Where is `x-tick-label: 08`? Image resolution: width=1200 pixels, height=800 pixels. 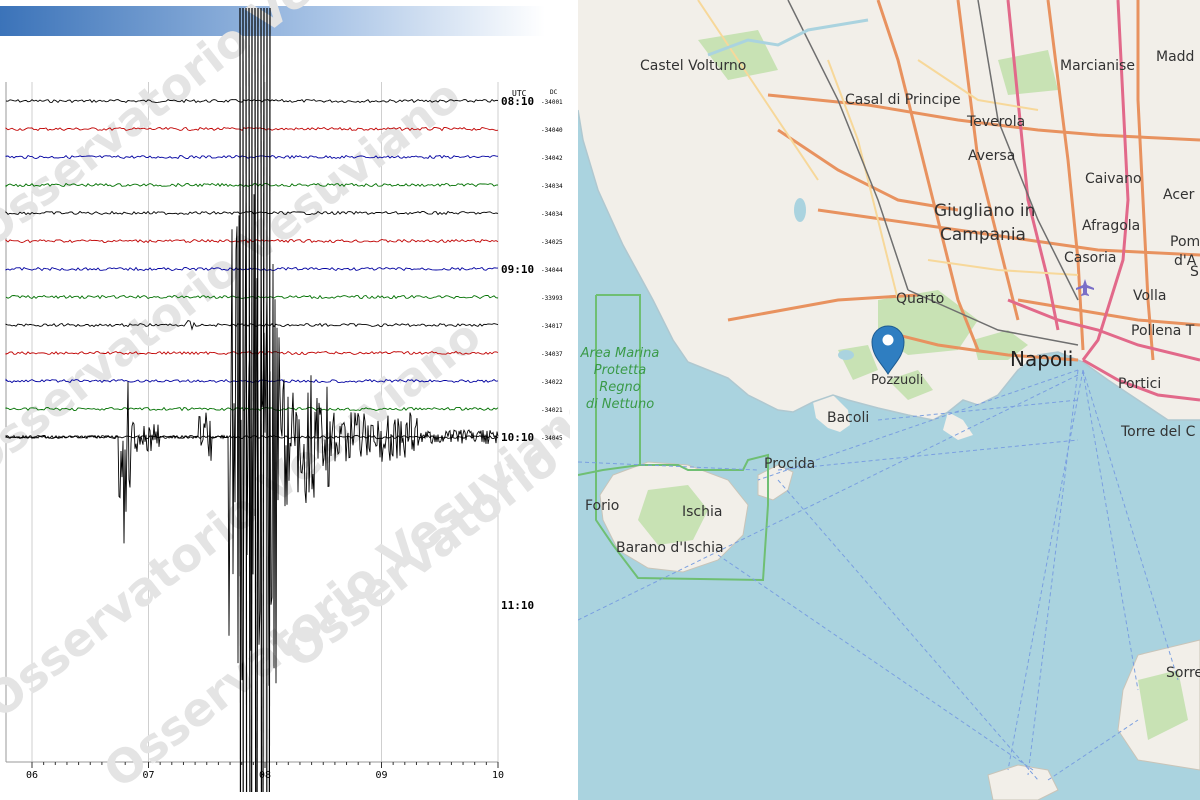
x-tick-label: 08 is located at coordinates (265, 775).